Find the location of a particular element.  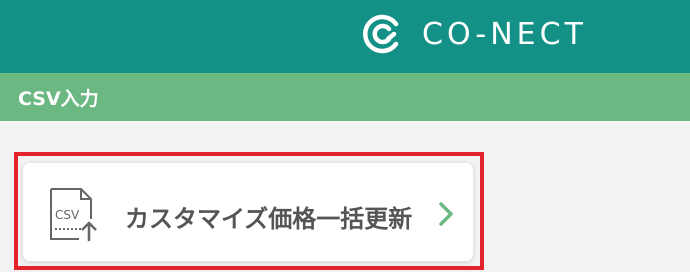

brand-name: CO-NECT is located at coordinates (504, 34).